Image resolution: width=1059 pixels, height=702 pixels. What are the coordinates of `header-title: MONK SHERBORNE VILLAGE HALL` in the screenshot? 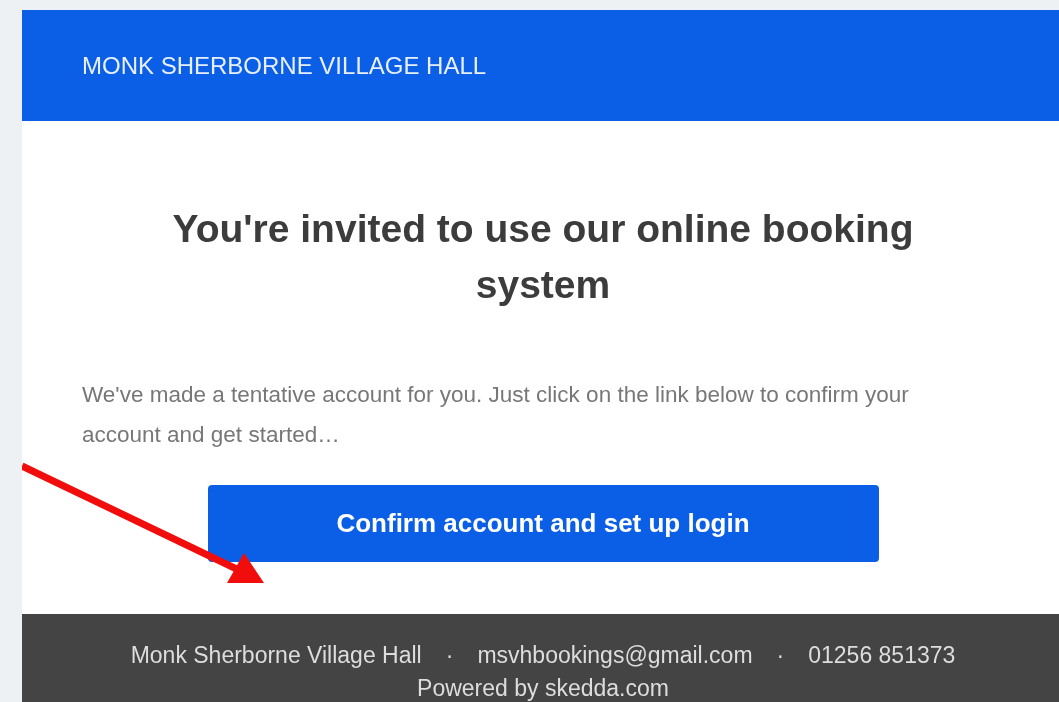 It's located at (284, 65).